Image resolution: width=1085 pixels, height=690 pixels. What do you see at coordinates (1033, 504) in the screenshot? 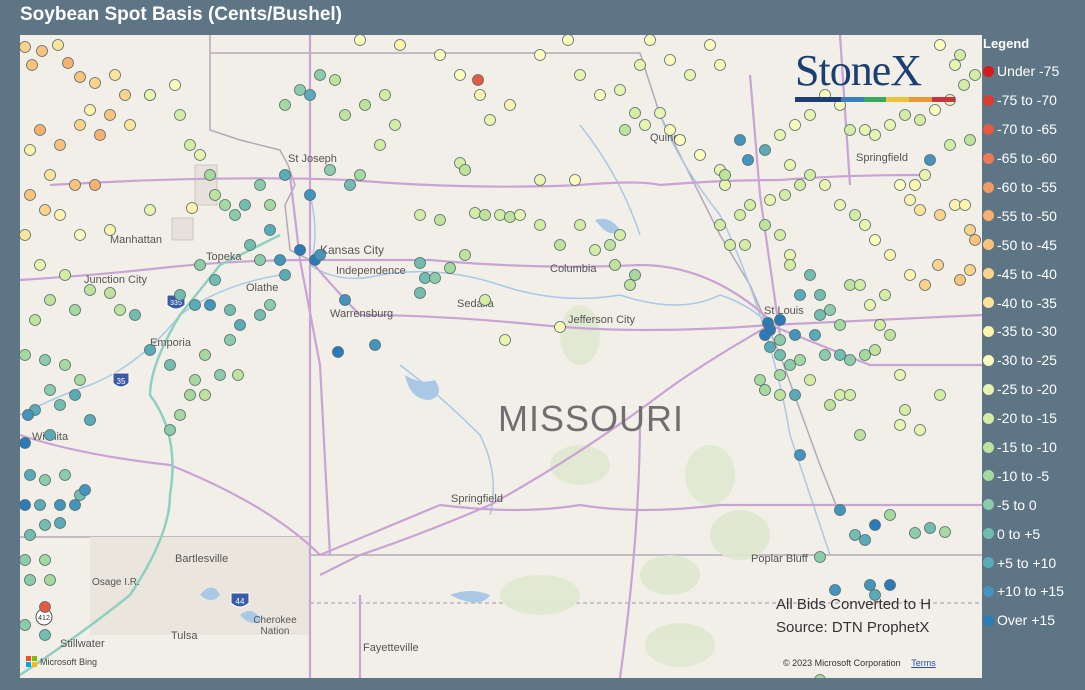
I see `legend-item: -5 to 0` at bounding box center [1033, 504].